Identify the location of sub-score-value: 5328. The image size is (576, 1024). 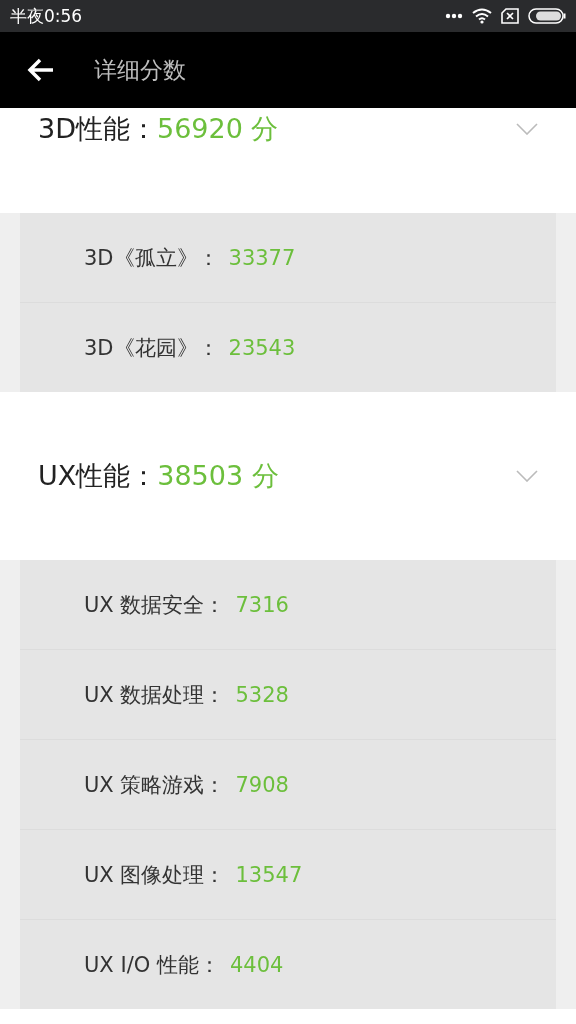
(262, 694).